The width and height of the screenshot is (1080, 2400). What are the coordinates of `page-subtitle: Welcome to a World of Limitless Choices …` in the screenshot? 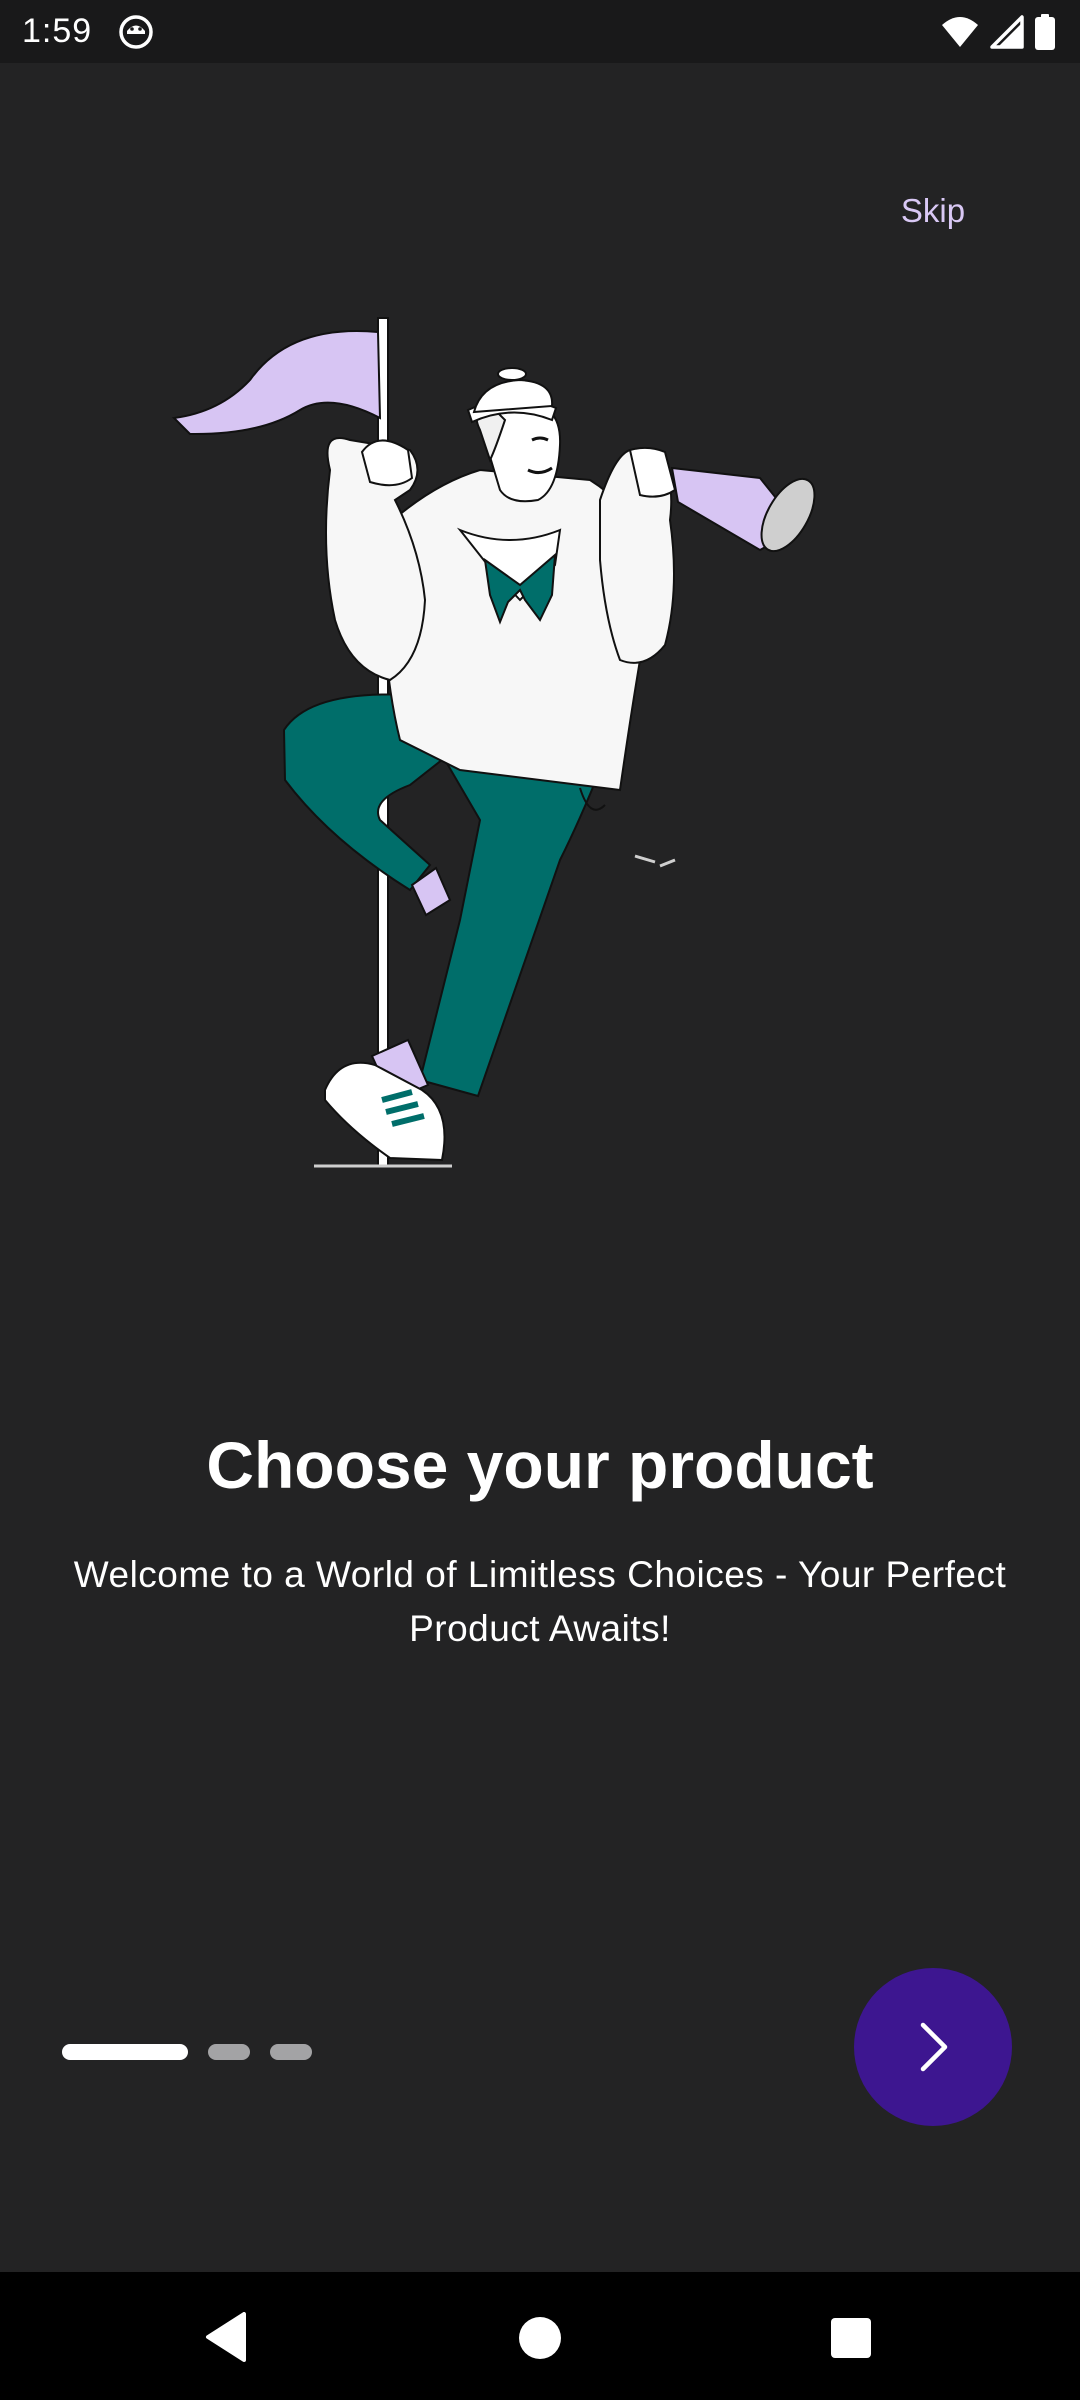 It's located at (540, 1601).